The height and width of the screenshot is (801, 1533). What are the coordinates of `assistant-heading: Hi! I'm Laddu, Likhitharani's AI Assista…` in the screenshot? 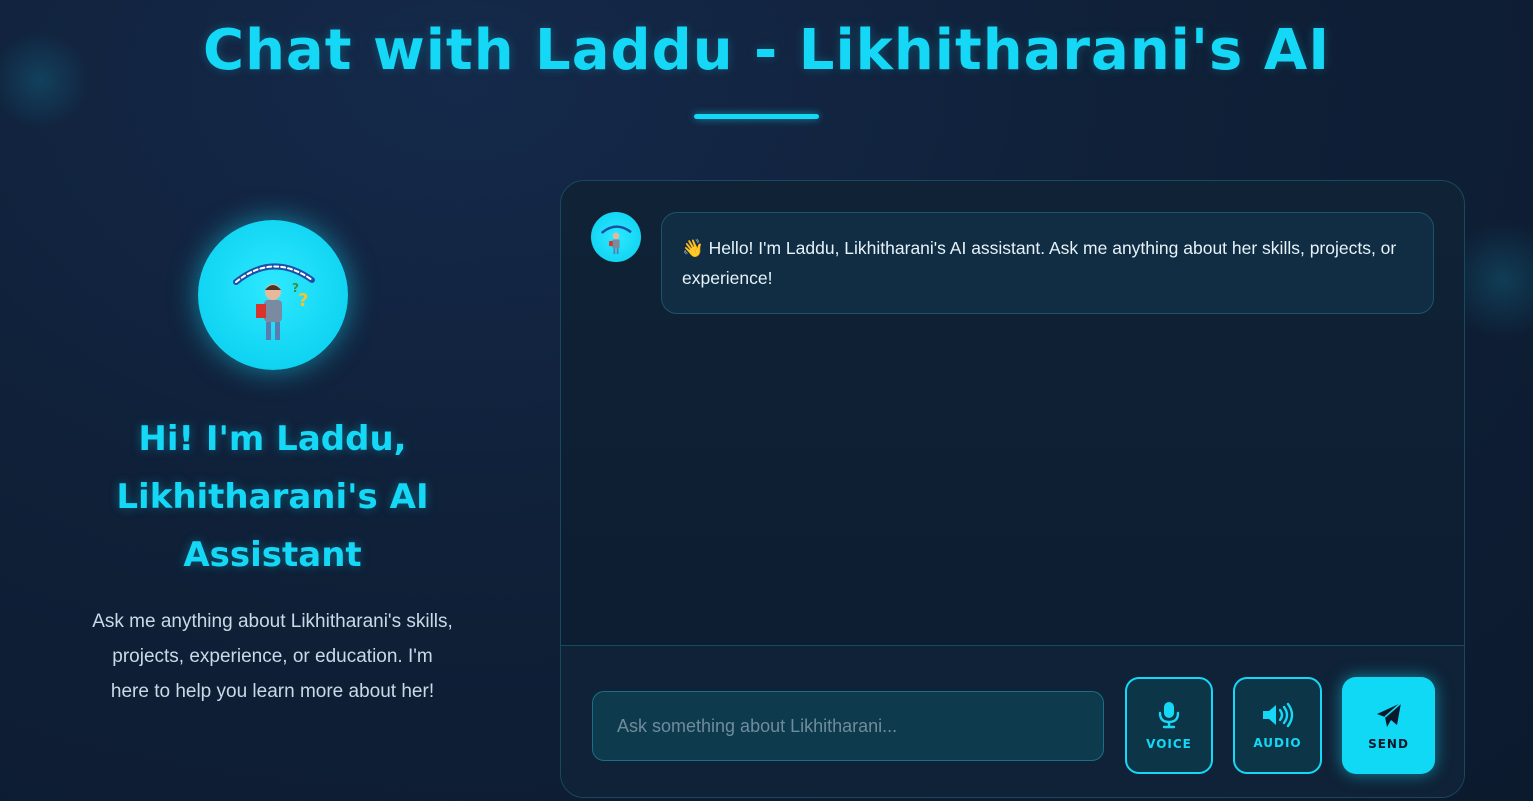 It's located at (272, 497).